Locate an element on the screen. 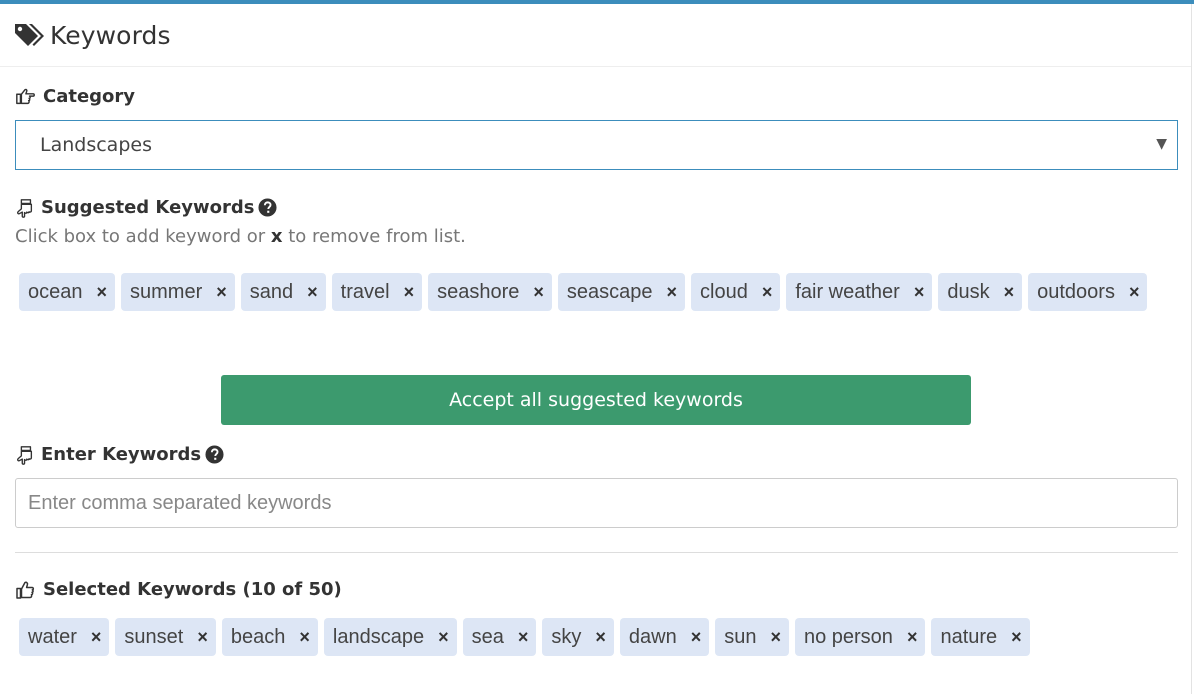  panel-title: Keywords is located at coordinates (110, 35).